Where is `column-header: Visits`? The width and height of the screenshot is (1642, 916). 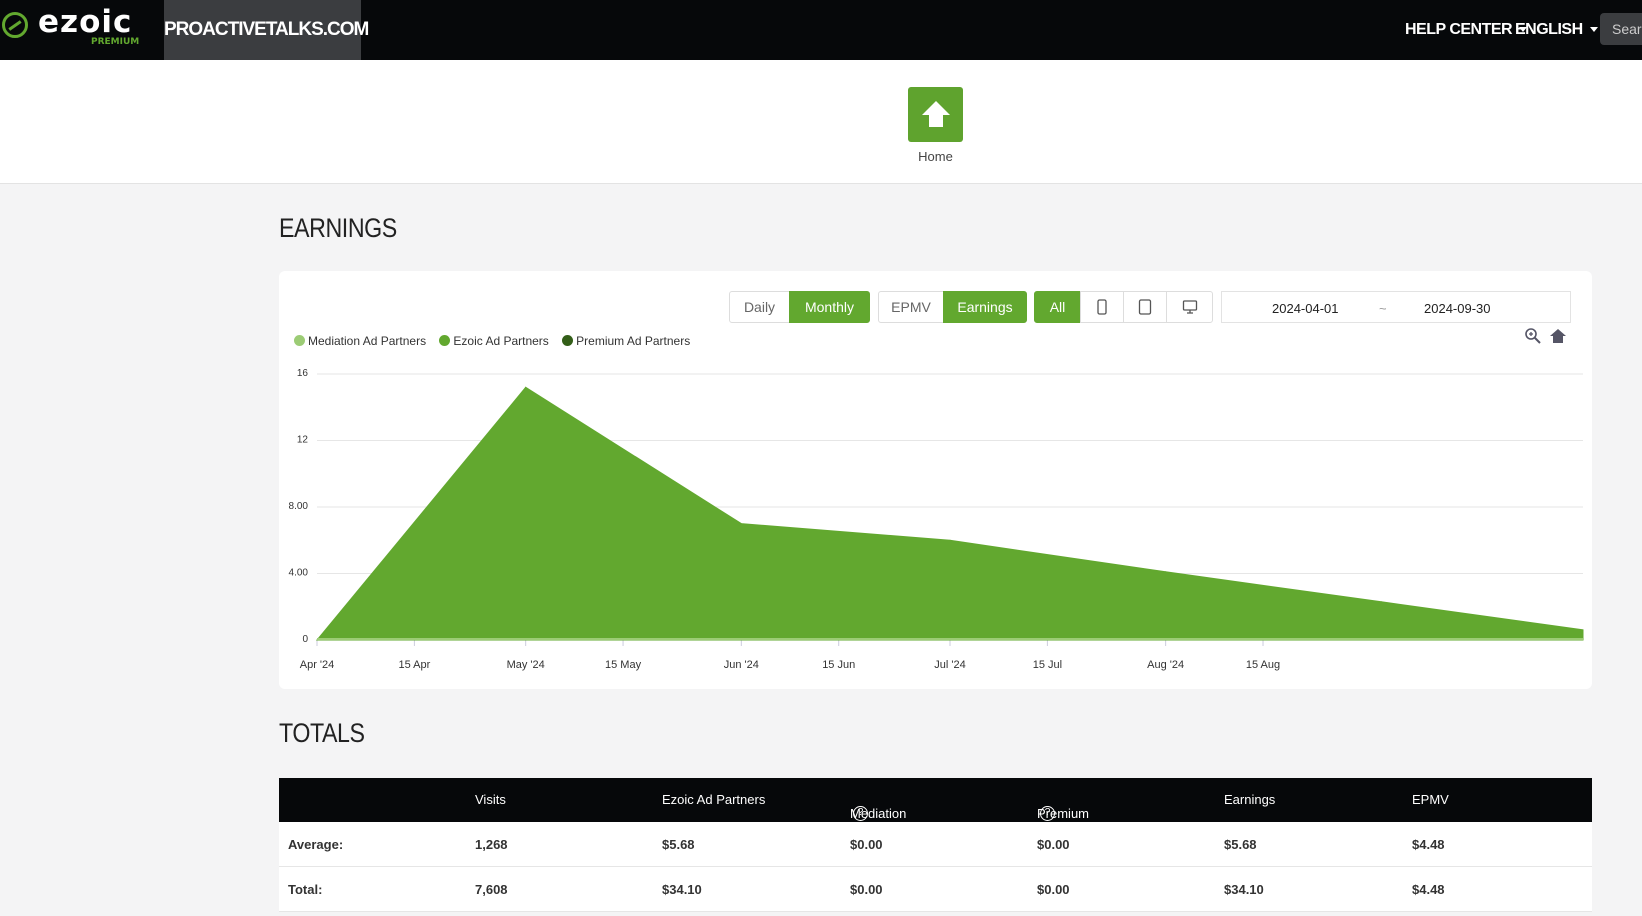
column-header: Visits is located at coordinates (490, 799).